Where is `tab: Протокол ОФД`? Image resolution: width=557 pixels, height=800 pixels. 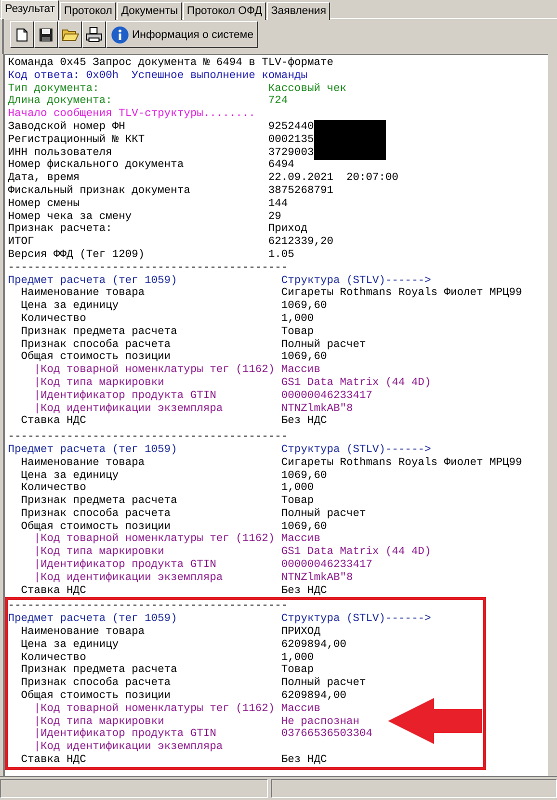 tab: Протокол ОФД is located at coordinates (224, 11).